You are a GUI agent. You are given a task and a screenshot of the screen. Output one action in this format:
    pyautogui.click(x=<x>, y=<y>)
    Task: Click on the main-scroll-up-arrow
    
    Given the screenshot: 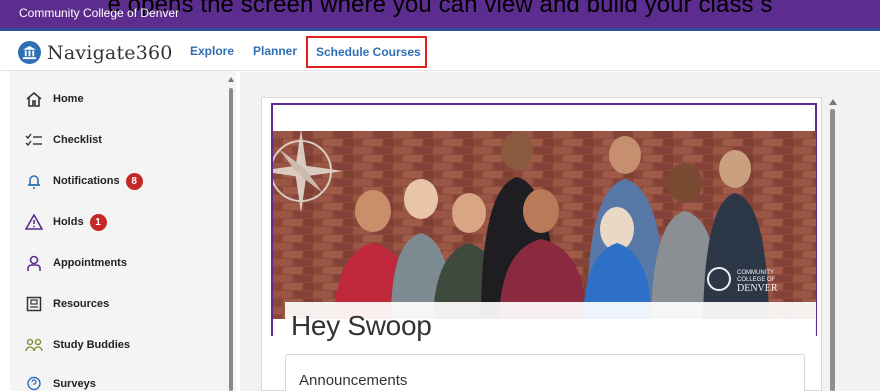 What is the action you would take?
    pyautogui.click(x=833, y=102)
    